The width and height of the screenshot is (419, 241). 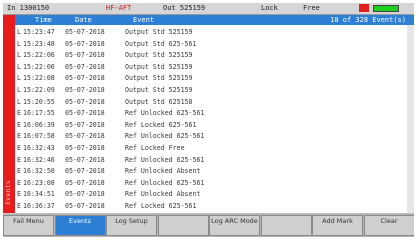 What do you see at coordinates (214, 91) in the screenshot?
I see `table-row: L 15:22:09 05-07-2018 Output Std 525159` at bounding box center [214, 91].